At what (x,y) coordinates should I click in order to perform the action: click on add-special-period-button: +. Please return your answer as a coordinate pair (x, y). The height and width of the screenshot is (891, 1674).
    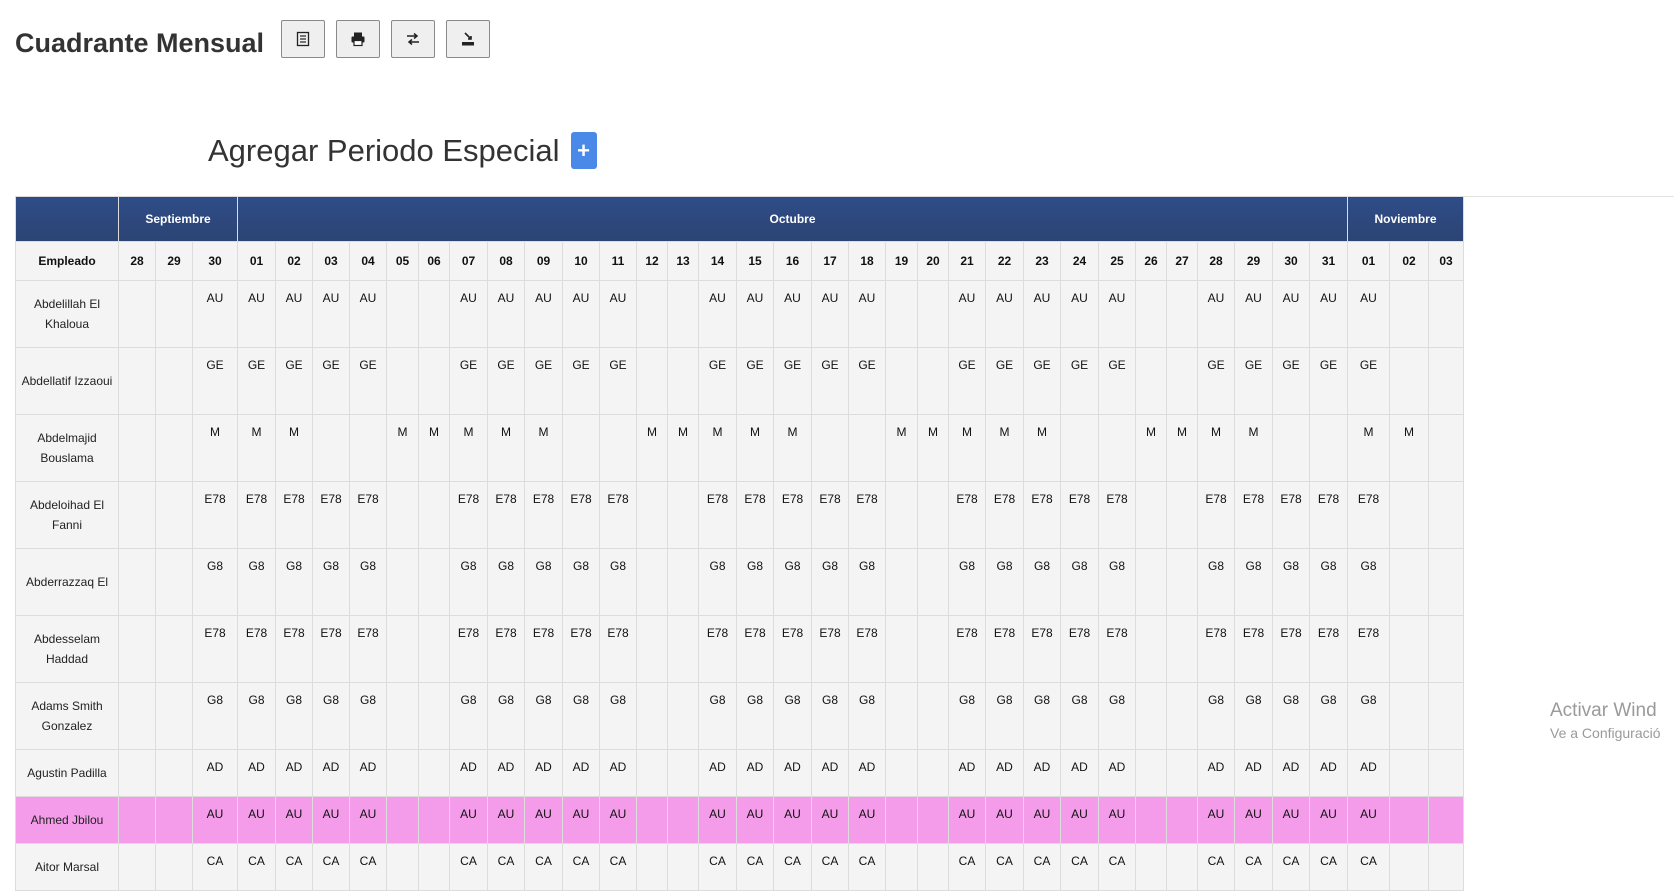
    Looking at the image, I should click on (583, 150).